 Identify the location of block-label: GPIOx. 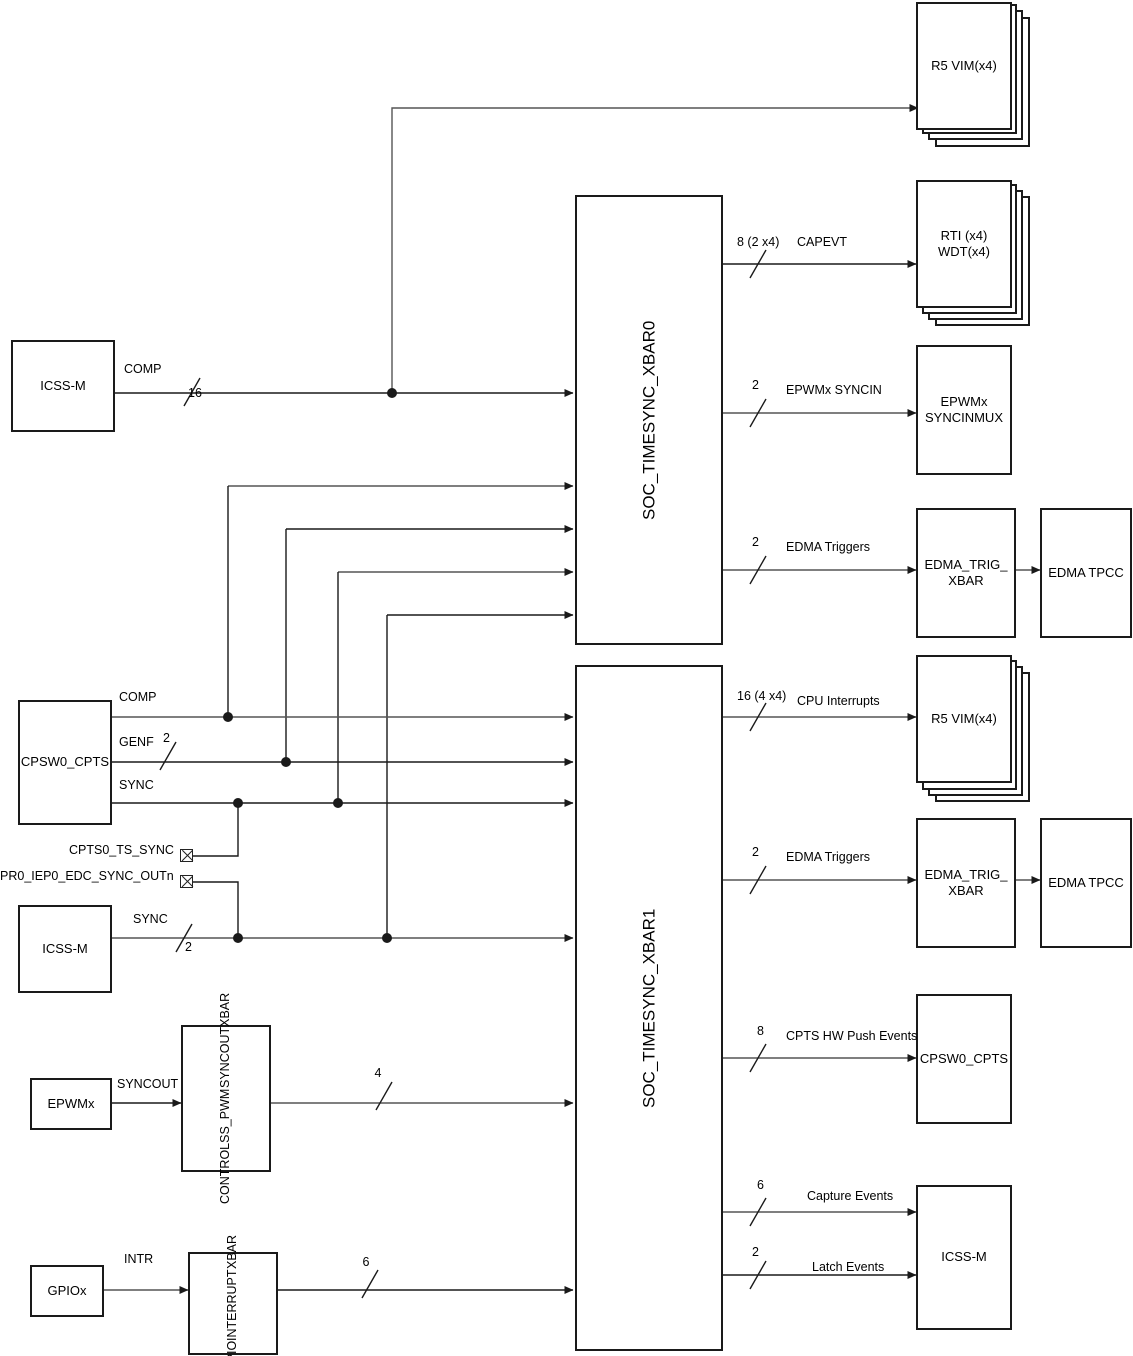
(67, 1290).